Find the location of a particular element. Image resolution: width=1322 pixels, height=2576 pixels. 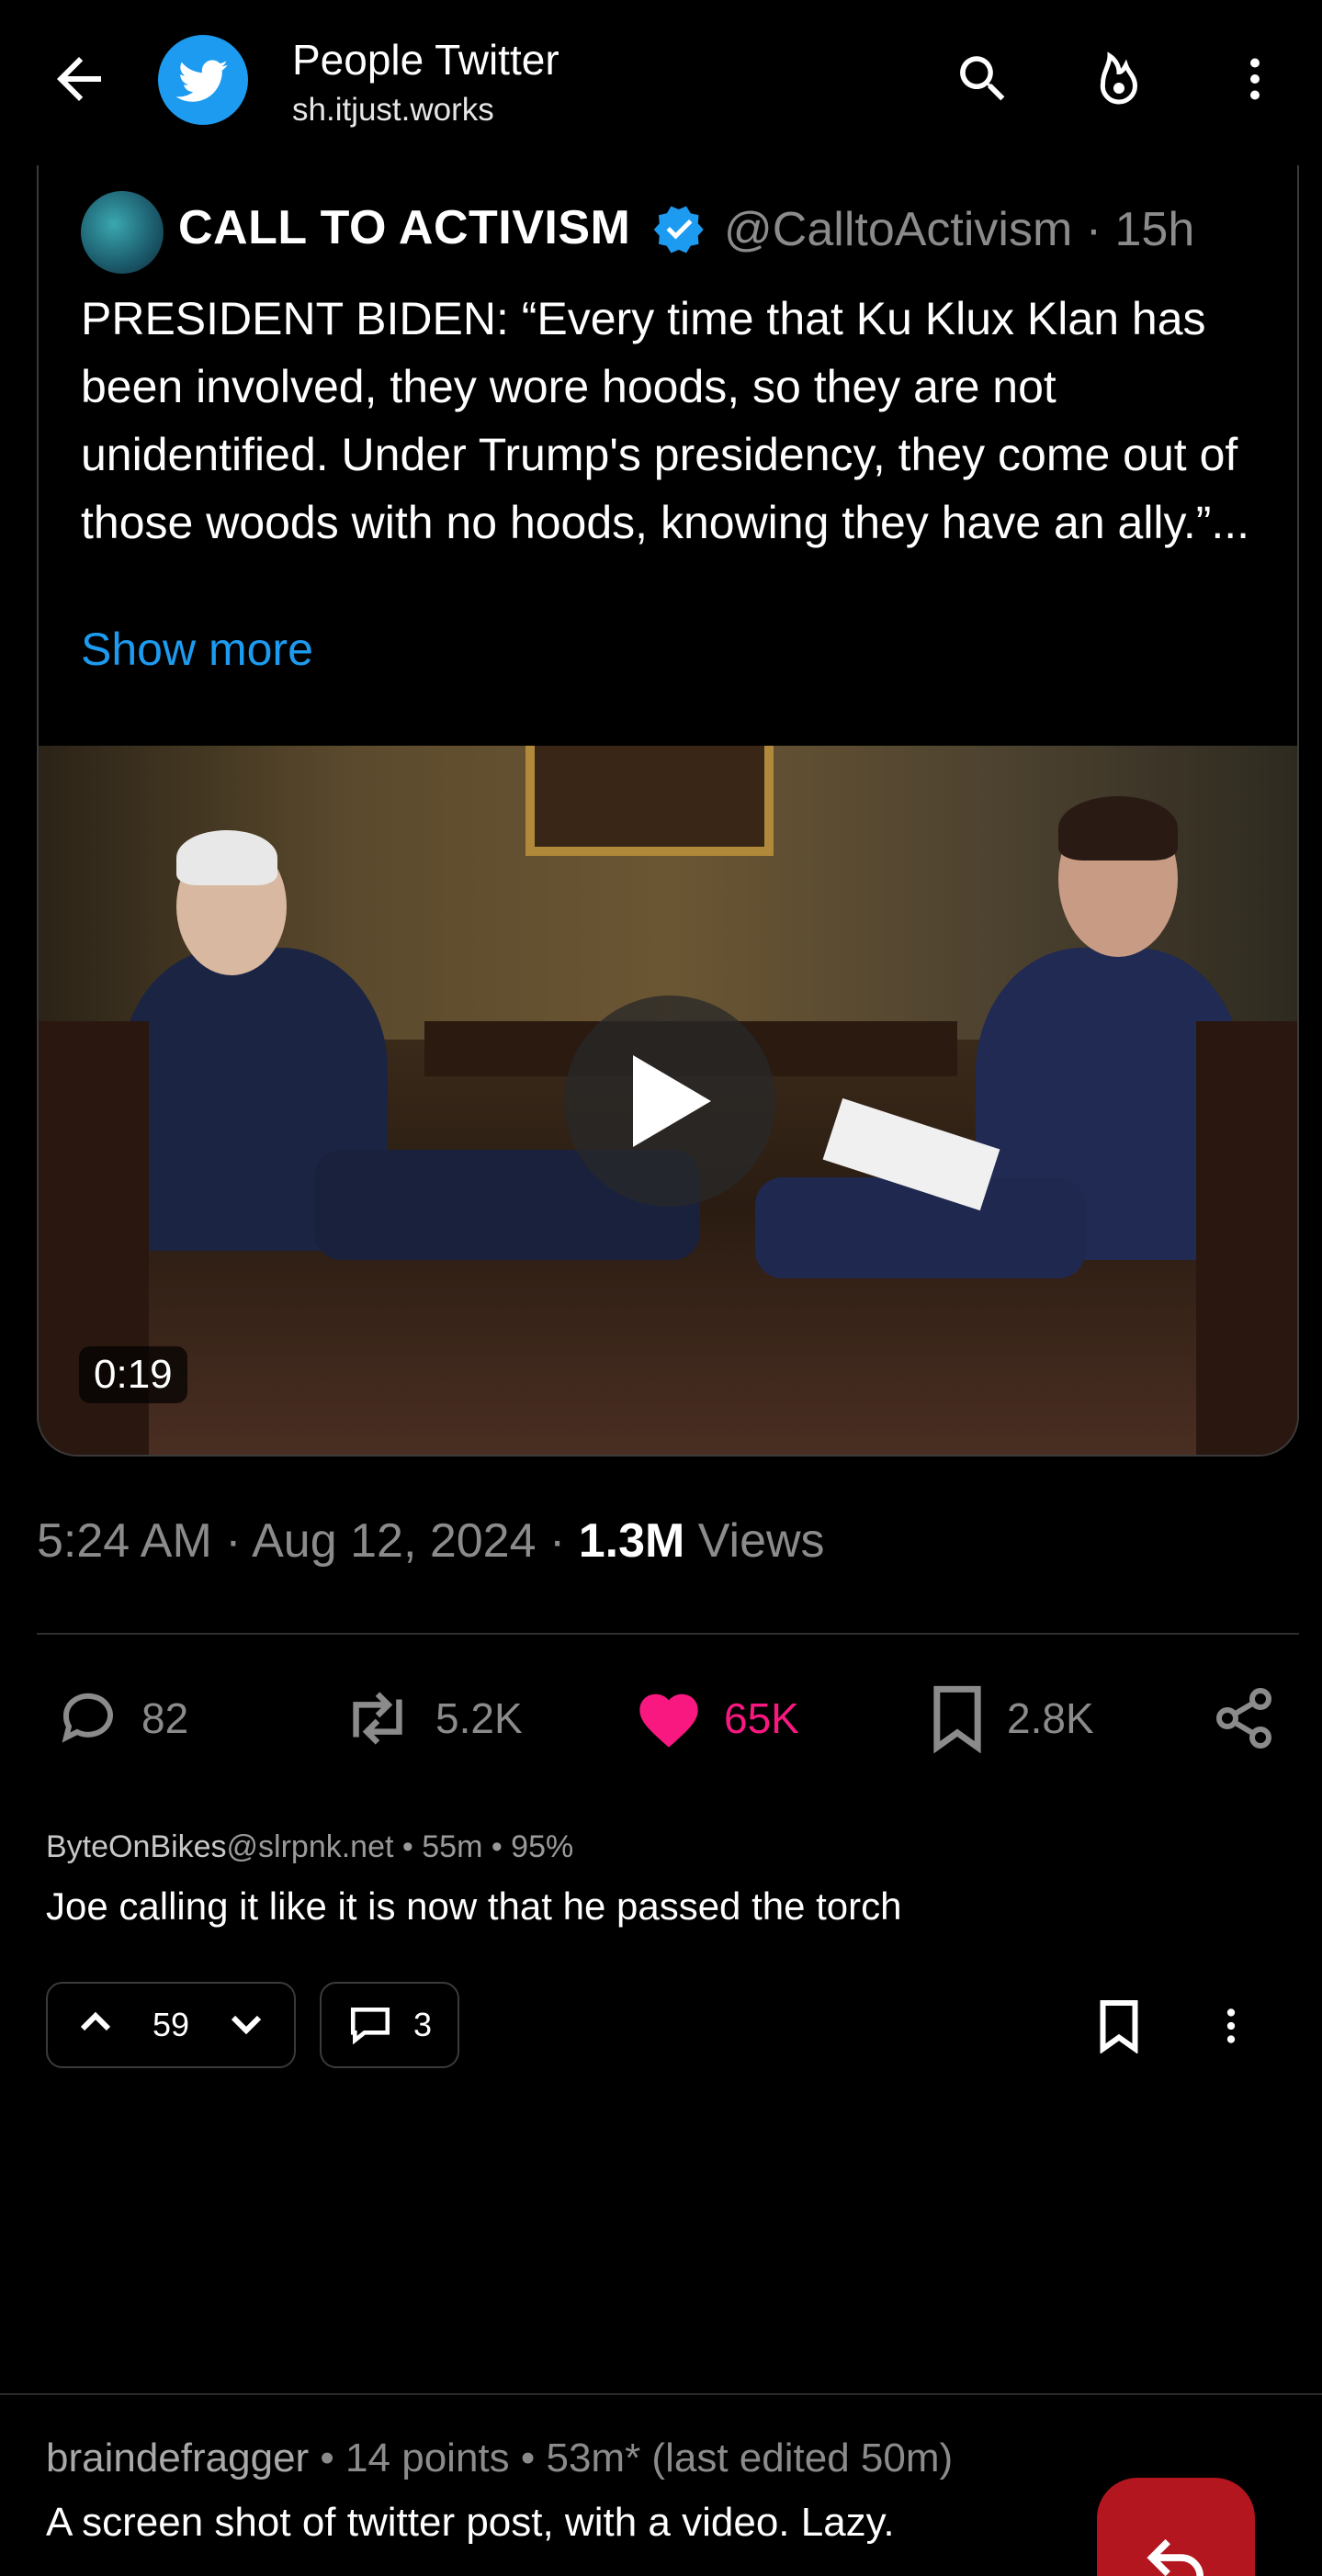

downvote-button is located at coordinates (246, 2025).